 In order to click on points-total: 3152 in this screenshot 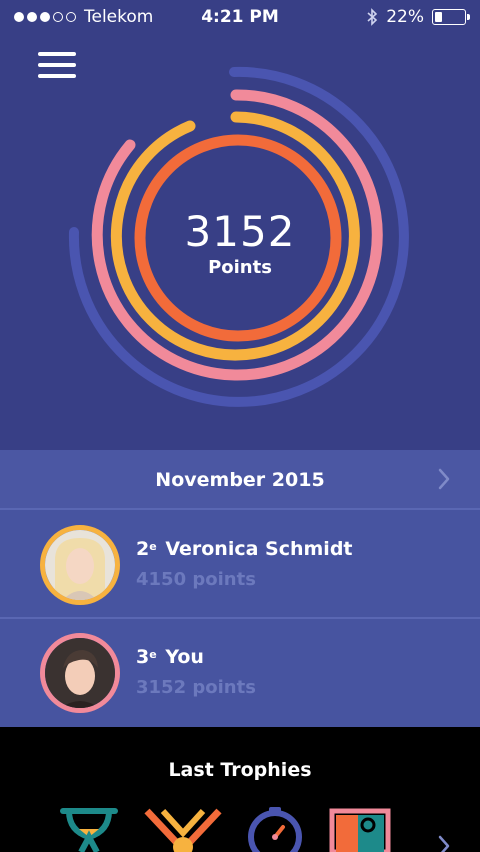, I will do `click(240, 231)`.